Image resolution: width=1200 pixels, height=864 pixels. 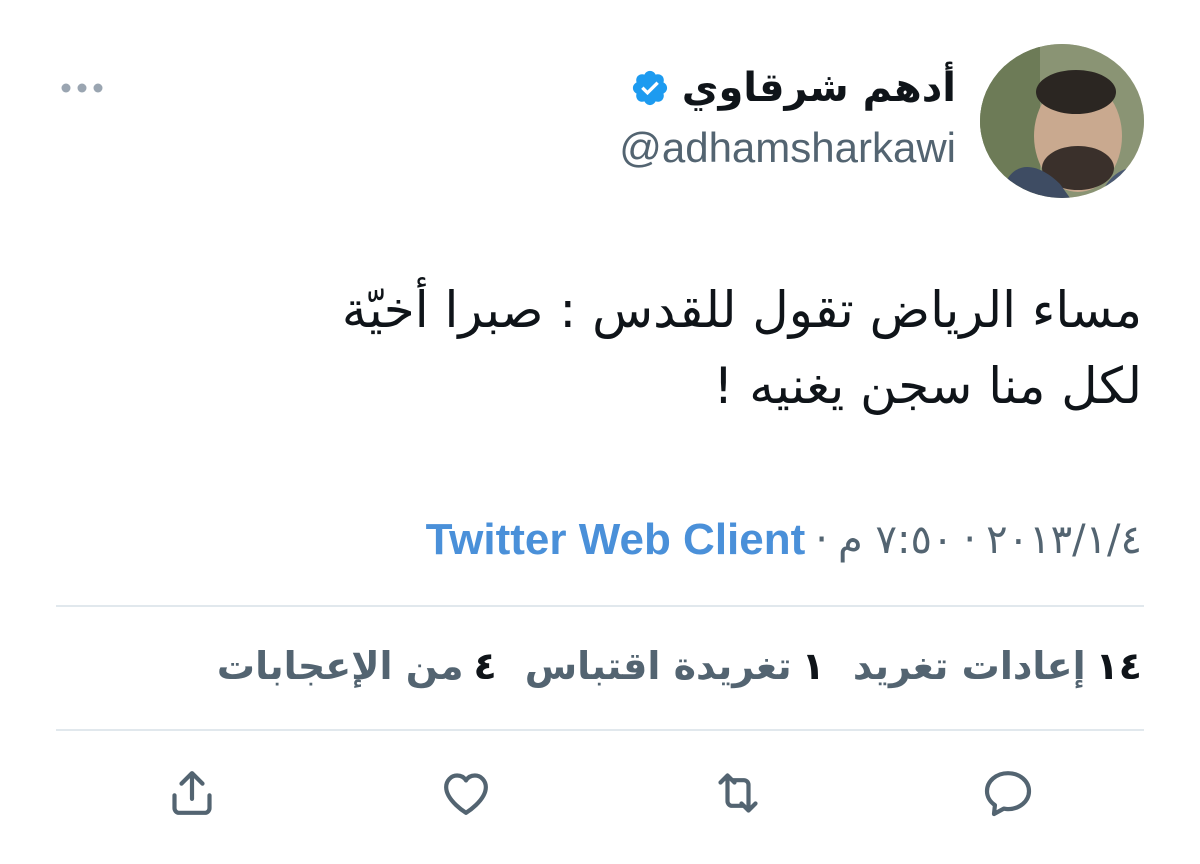 I want to click on tweet-actions, so click(x=600, y=795).